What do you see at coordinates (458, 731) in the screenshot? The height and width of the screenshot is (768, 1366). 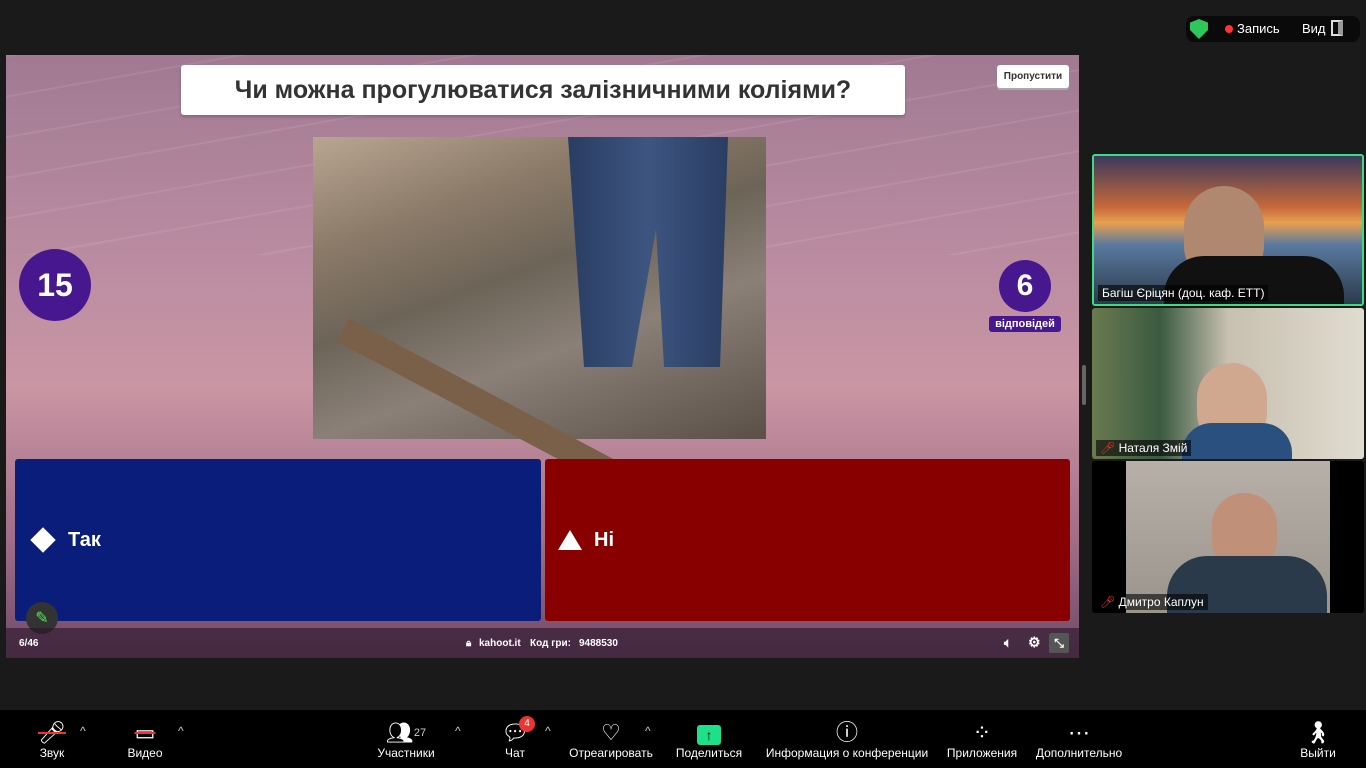 I see `participants-options-caret: ^` at bounding box center [458, 731].